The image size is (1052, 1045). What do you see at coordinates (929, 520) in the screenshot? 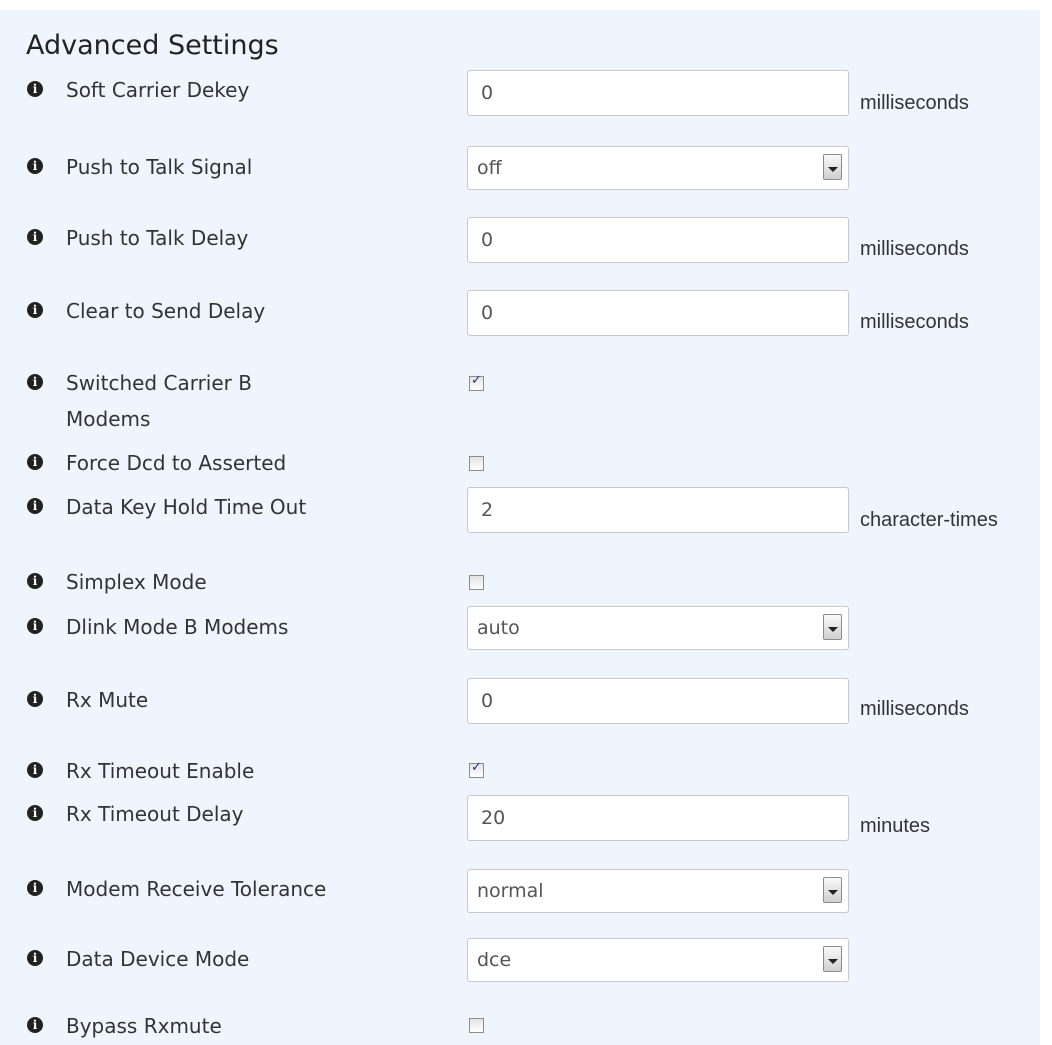
I see `data-key-hold-time-out-unit: character-times` at bounding box center [929, 520].